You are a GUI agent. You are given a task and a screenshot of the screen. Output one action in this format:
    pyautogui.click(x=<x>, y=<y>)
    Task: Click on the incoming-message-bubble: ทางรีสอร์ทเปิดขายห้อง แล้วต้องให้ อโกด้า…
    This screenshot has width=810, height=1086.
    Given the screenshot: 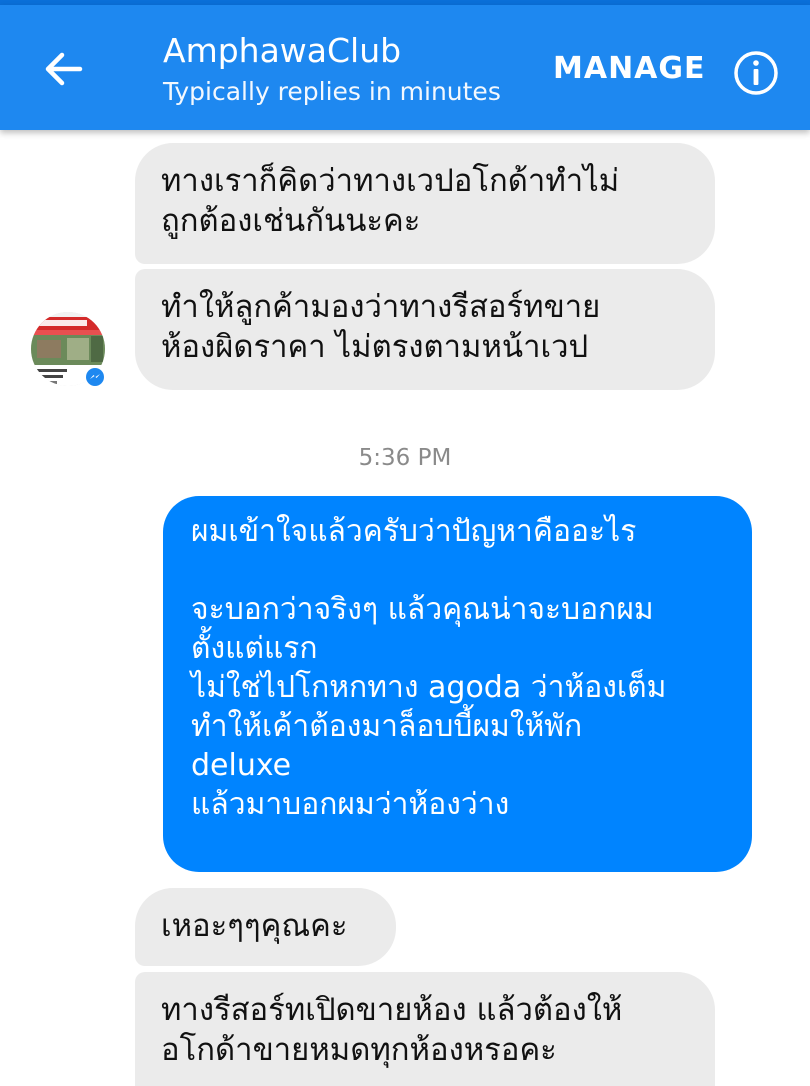 What is the action you would take?
    pyautogui.click(x=425, y=1029)
    